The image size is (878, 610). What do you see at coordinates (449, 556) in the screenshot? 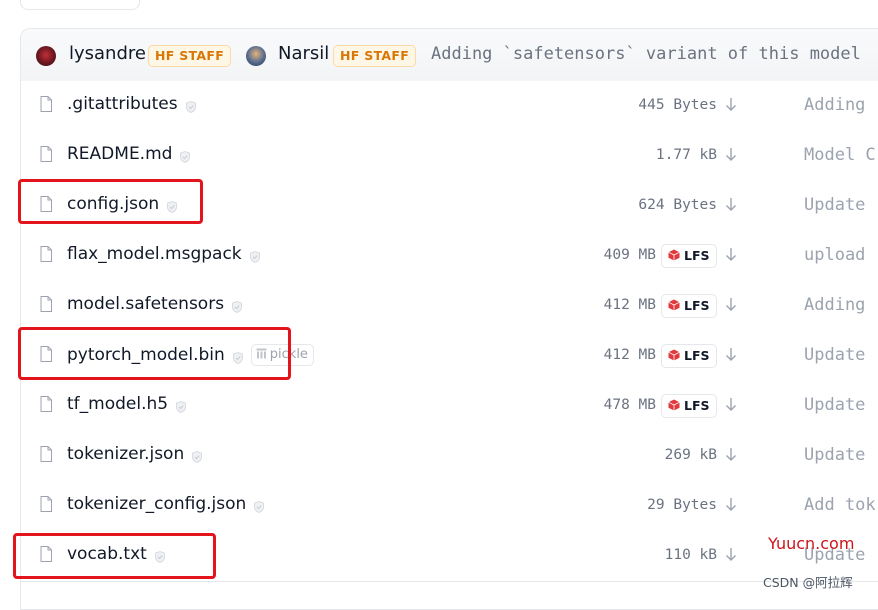
I see `file-row: vocab.txt 110 kB Update` at bounding box center [449, 556].